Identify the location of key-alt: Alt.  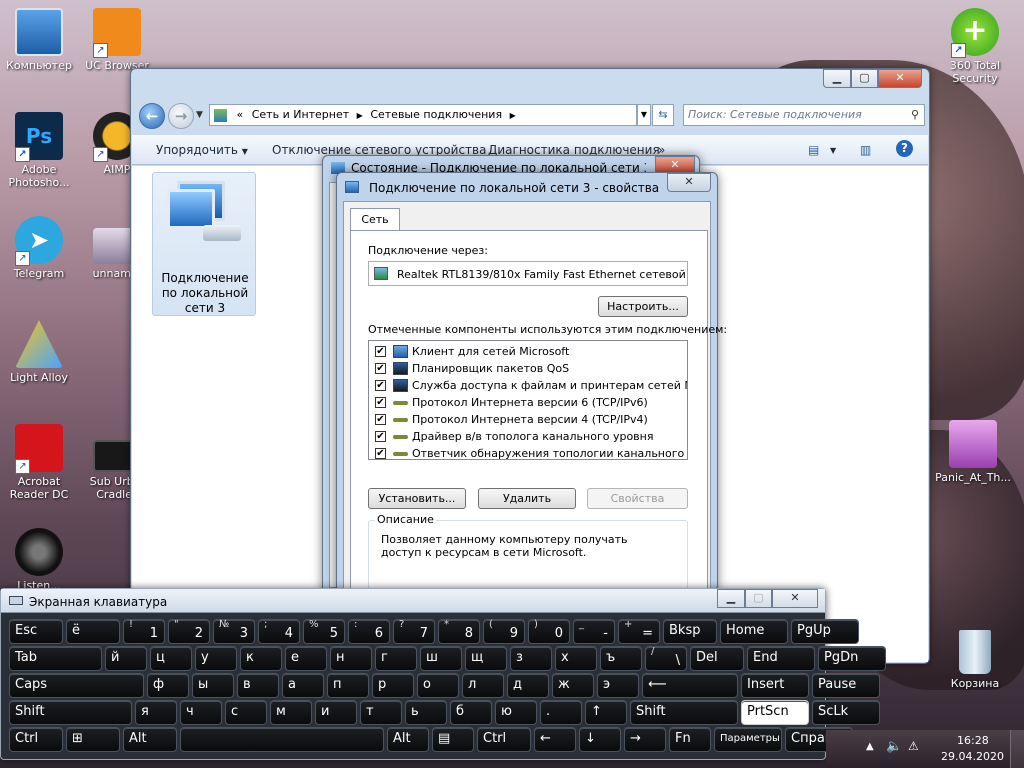
(150, 739).